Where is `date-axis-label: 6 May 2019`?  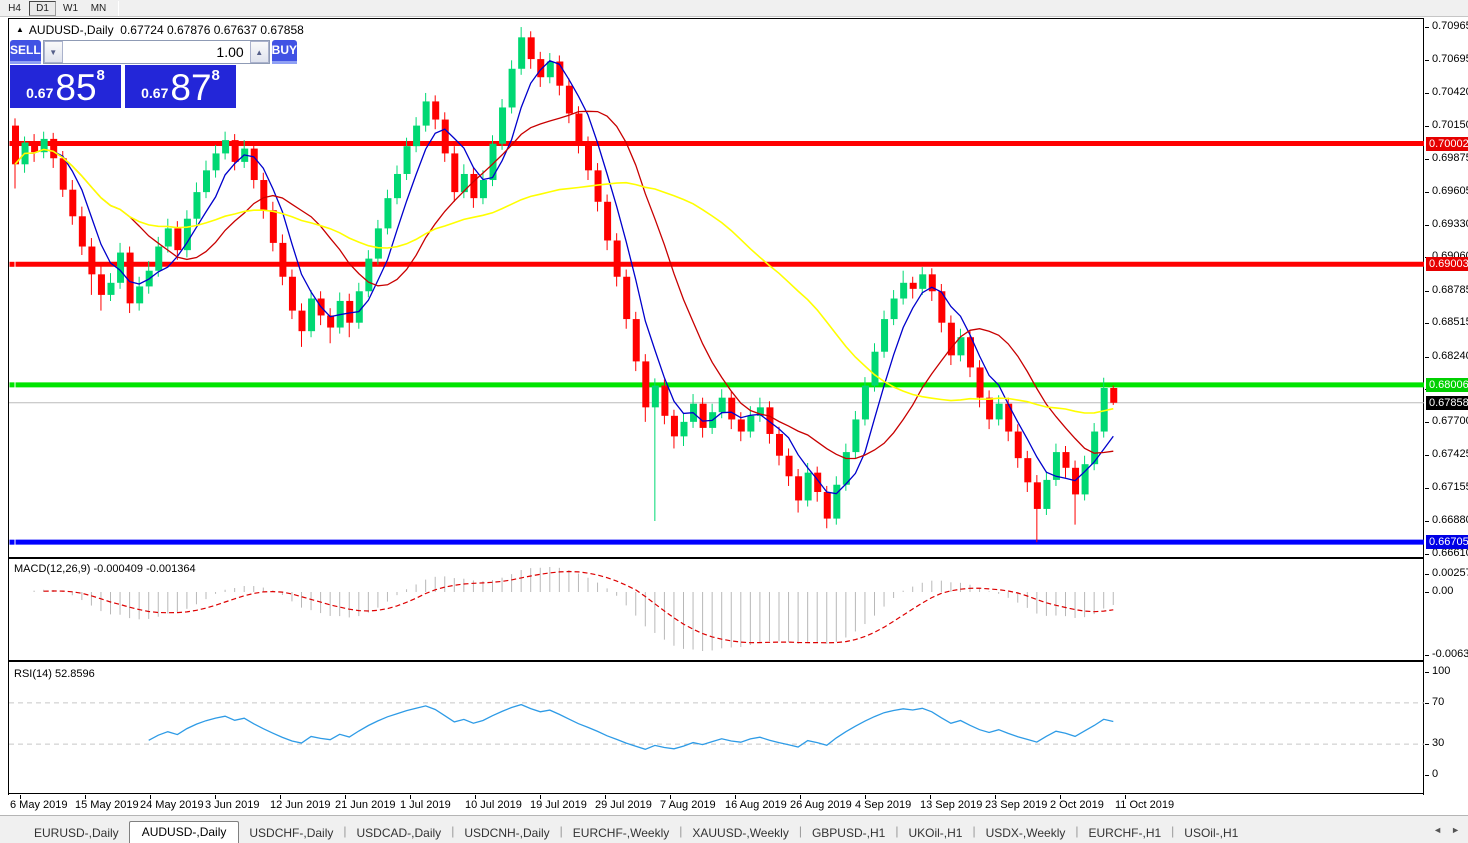 date-axis-label: 6 May 2019 is located at coordinates (39, 805).